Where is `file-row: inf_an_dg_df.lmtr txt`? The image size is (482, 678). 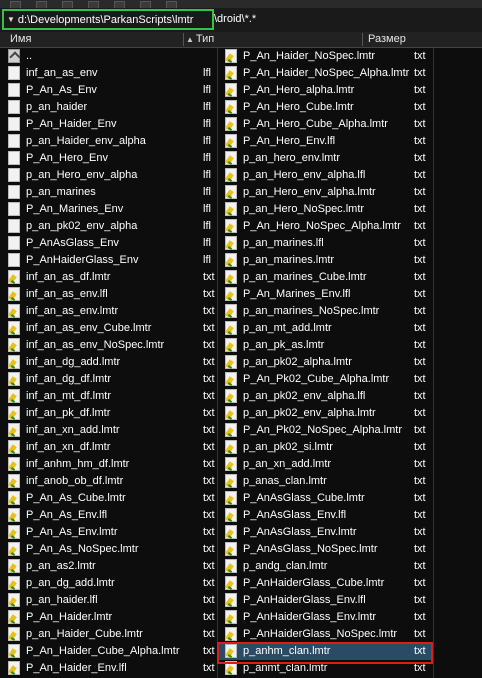
file-row: inf_an_dg_df.lmtr txt is located at coordinates (108, 379).